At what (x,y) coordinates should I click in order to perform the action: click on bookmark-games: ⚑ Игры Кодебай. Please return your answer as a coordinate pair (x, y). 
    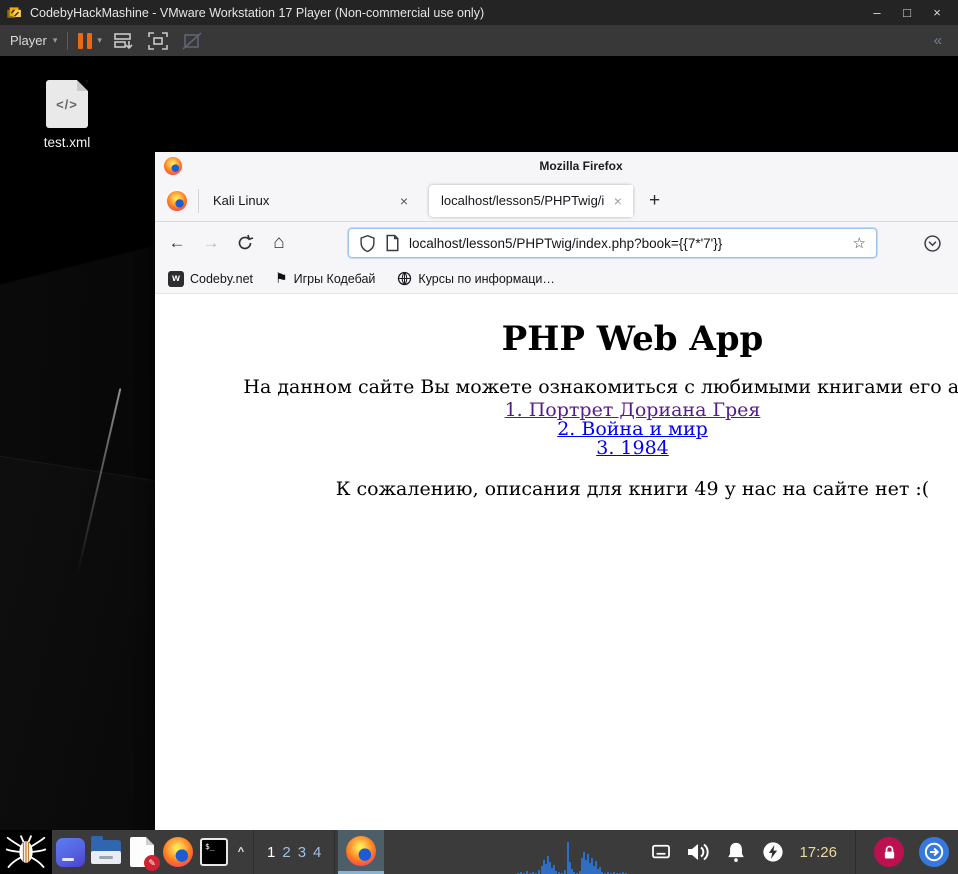
    Looking at the image, I should click on (325, 278).